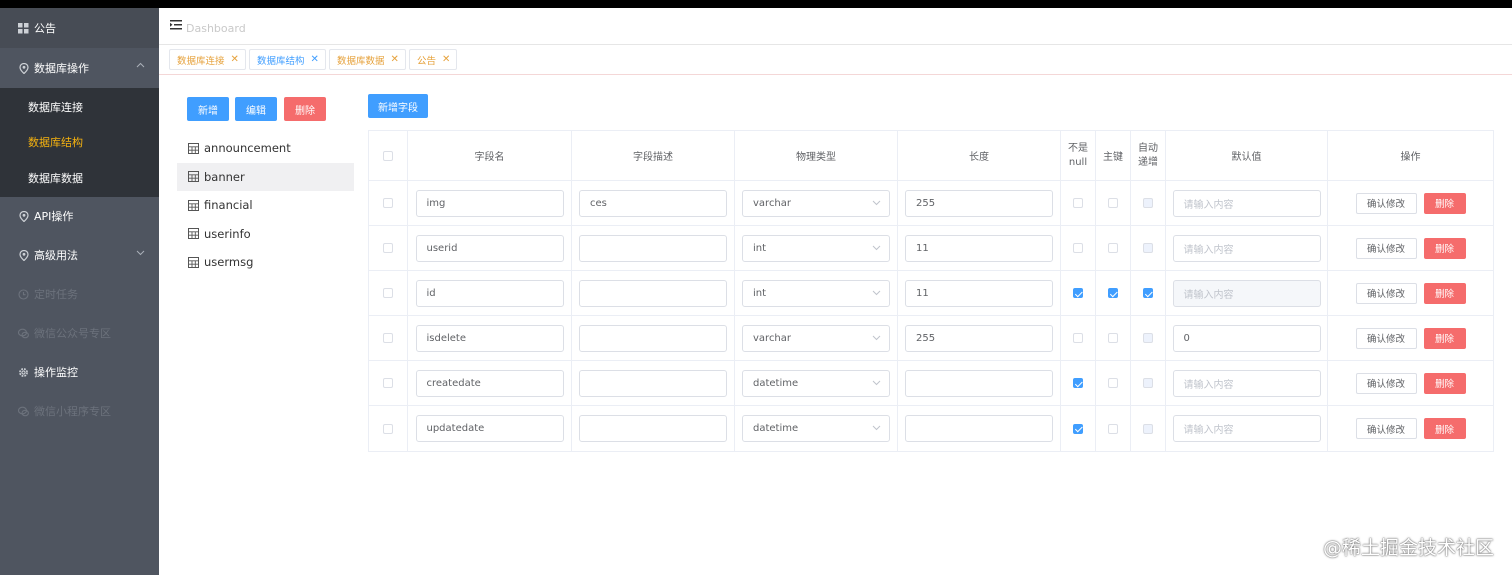 The width and height of the screenshot is (1512, 575). What do you see at coordinates (489, 248) in the screenshot?
I see `field-name-input: userid` at bounding box center [489, 248].